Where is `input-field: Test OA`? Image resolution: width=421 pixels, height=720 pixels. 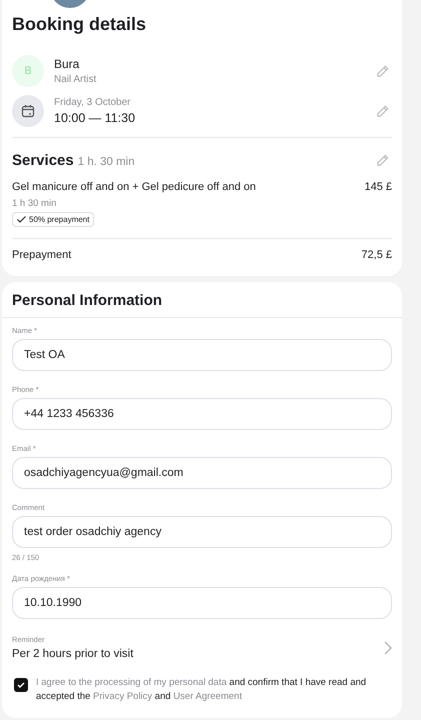
input-field: Test OA is located at coordinates (202, 355).